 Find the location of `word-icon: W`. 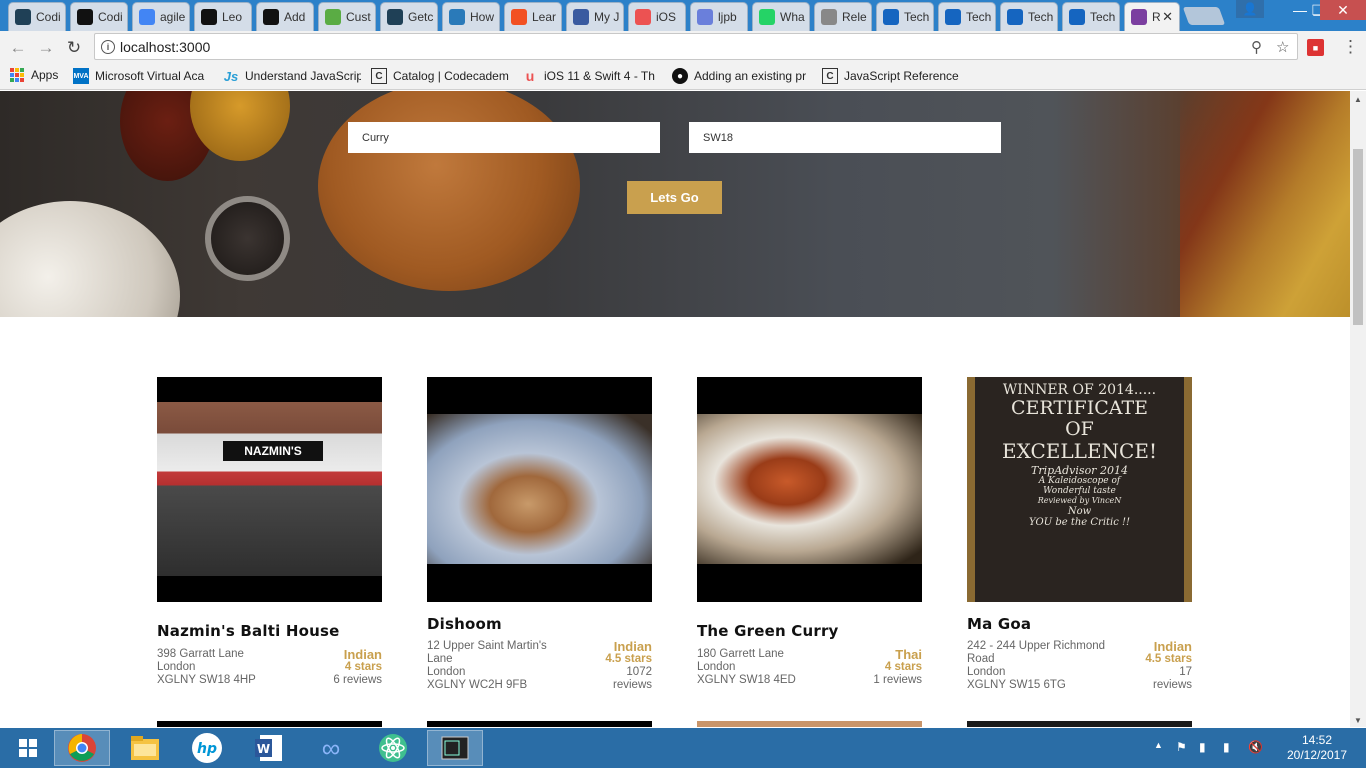

word-icon: W is located at coordinates (269, 748).